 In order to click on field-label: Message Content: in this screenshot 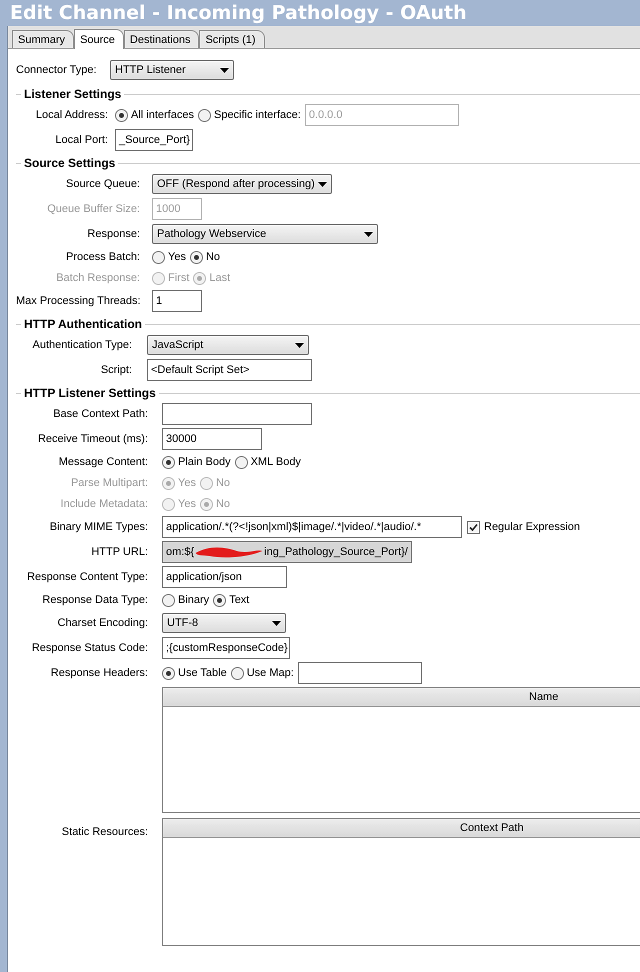, I will do `click(103, 462)`.